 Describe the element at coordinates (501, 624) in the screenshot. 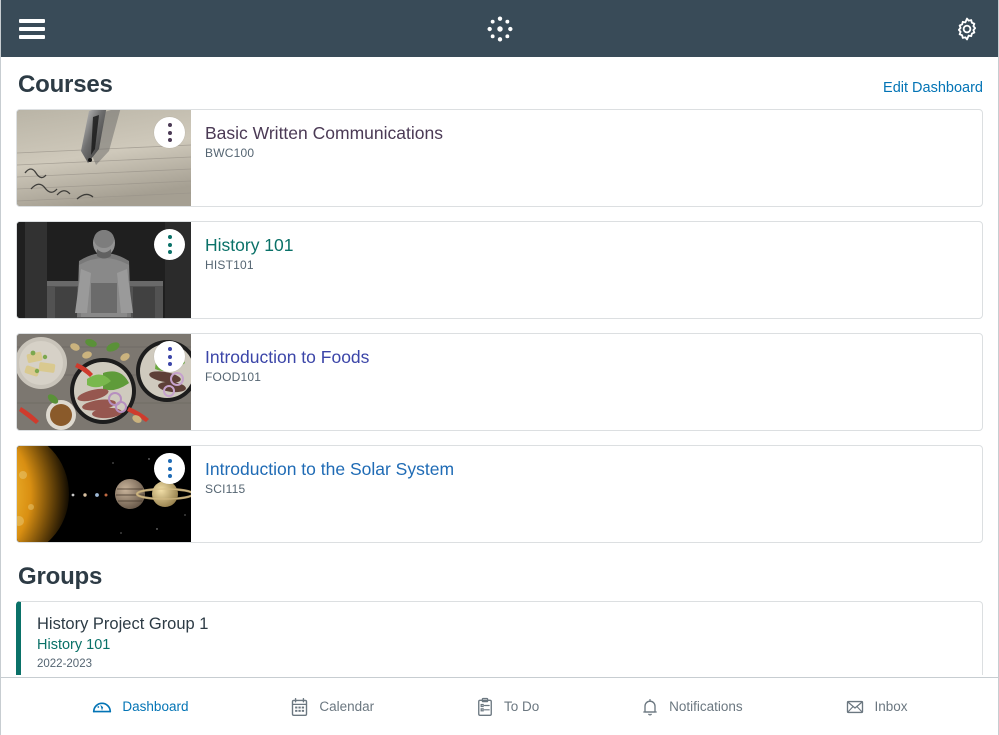

I see `group-name-link: History Project Group 1` at that location.